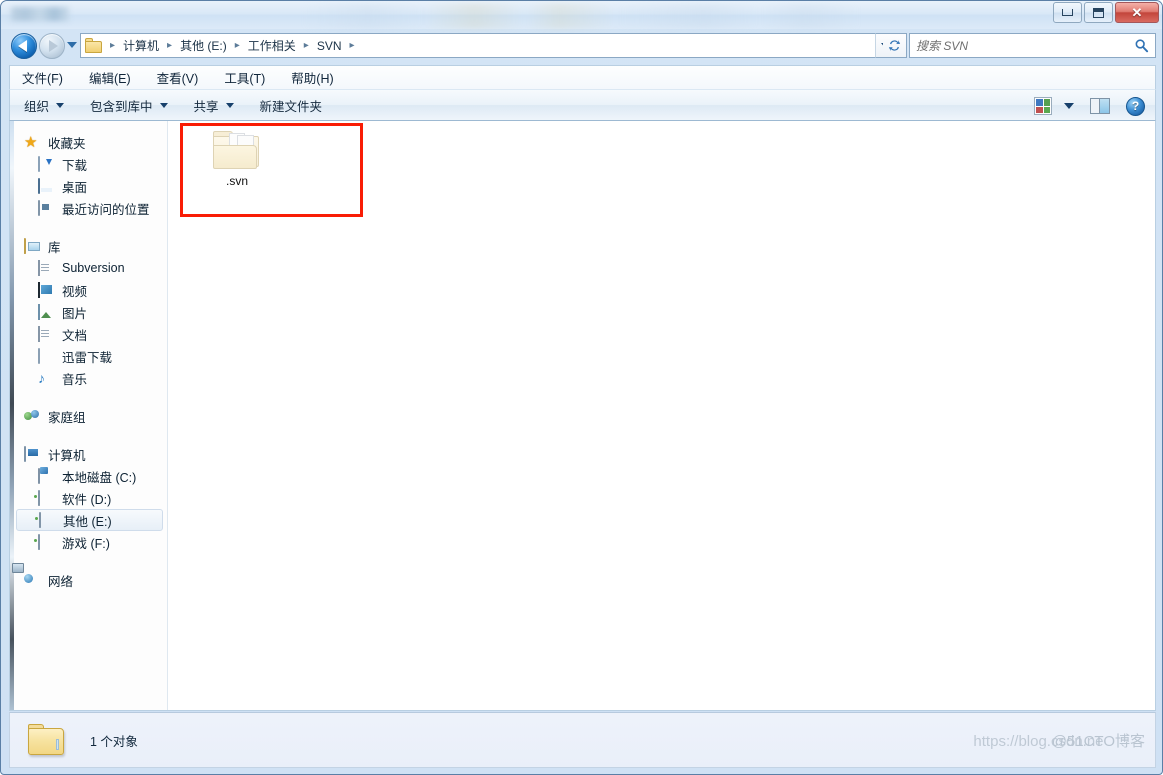 The width and height of the screenshot is (1163, 775). I want to click on sidebar-label: 其他 (E:), so click(87, 521).